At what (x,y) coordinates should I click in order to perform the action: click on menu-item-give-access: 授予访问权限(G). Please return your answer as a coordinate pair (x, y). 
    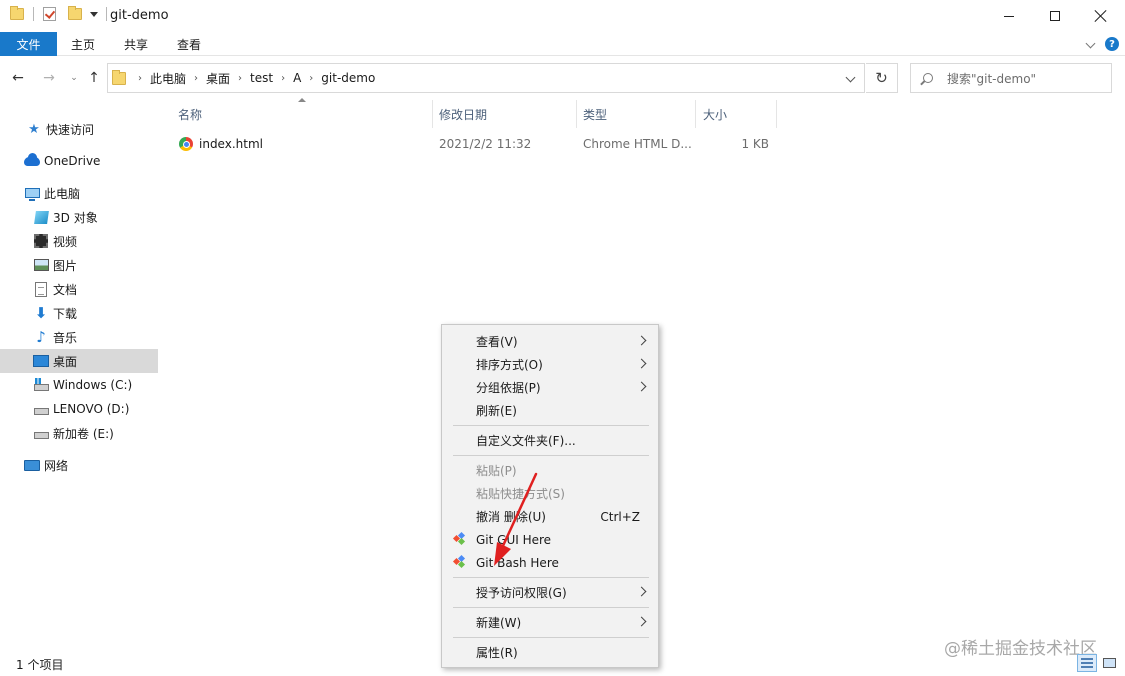
    Looking at the image, I should click on (550, 592).